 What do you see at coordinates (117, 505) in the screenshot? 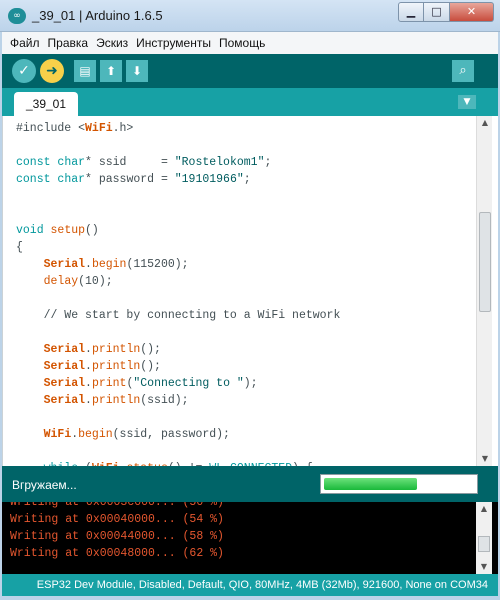
I see `console-line: Writing at 0x0003c000... (50 %)` at bounding box center [117, 505].